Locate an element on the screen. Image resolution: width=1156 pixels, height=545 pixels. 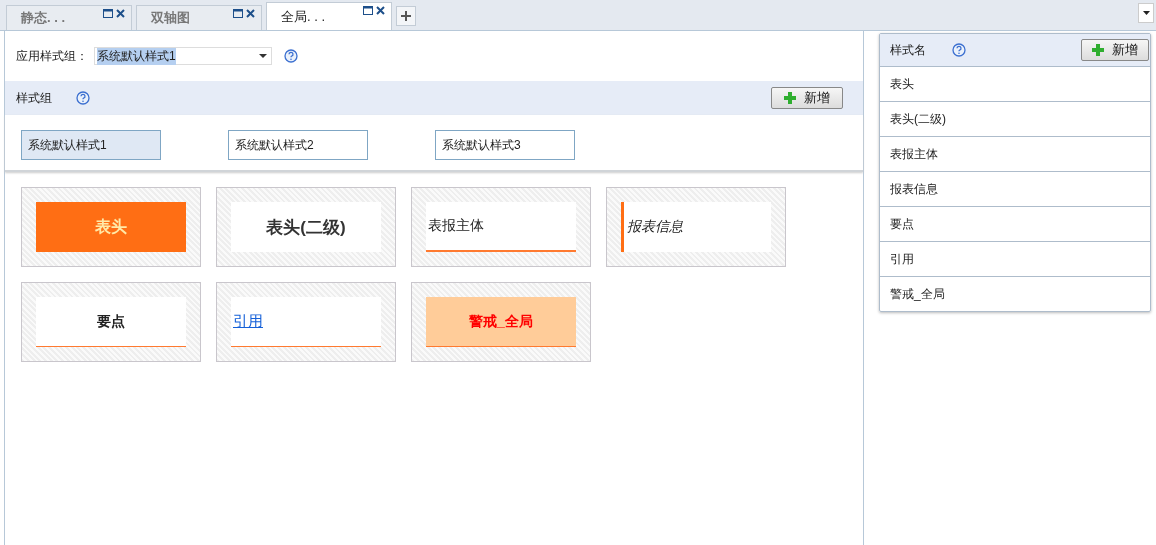
preview-sample: 表头 is located at coordinates (111, 227).